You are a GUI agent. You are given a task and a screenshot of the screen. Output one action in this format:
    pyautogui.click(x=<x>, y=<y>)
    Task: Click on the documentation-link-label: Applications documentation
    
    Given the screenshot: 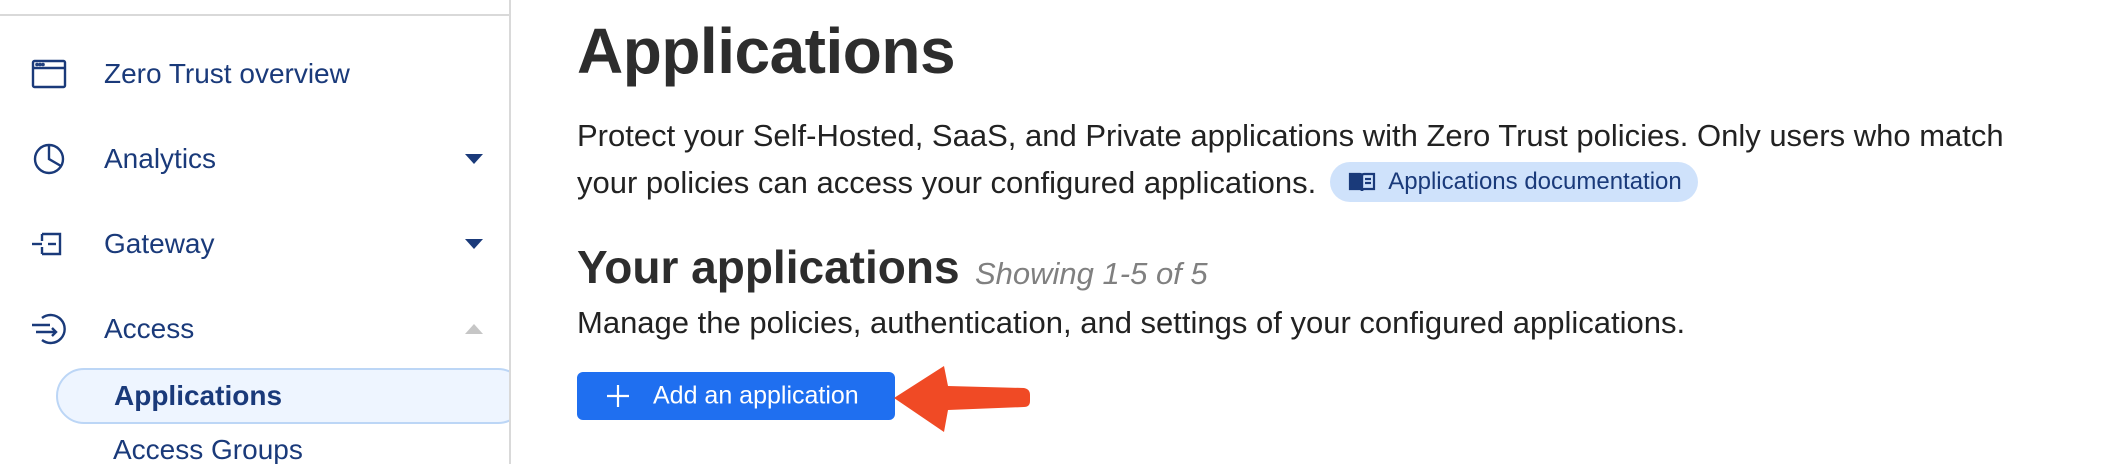 What is the action you would take?
    pyautogui.click(x=1535, y=182)
    